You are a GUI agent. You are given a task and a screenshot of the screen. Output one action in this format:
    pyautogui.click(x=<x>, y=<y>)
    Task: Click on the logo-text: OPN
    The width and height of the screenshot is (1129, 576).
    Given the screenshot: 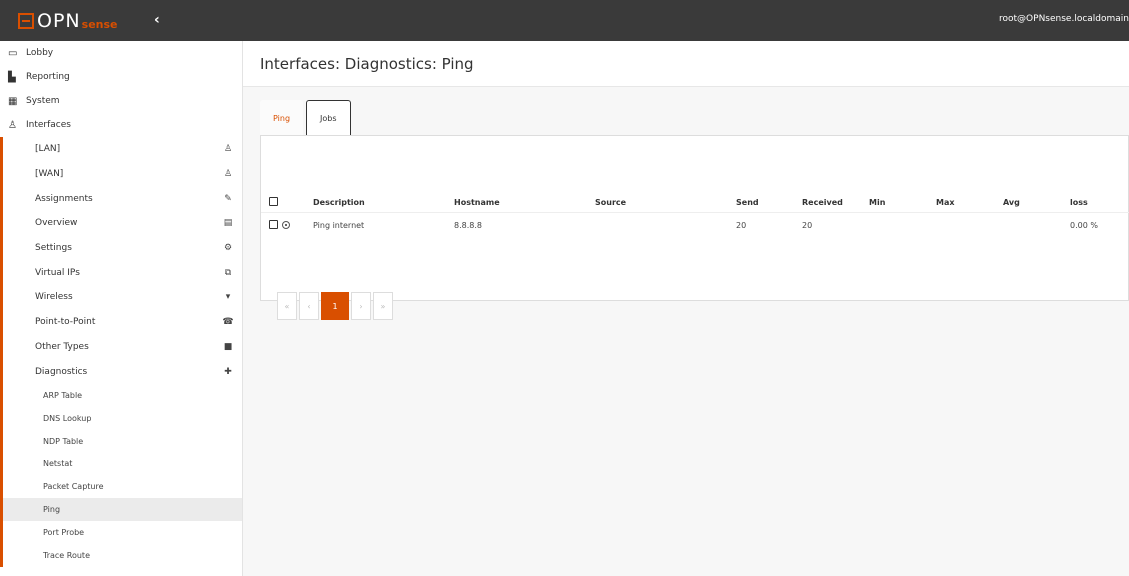 What is the action you would take?
    pyautogui.click(x=59, y=21)
    